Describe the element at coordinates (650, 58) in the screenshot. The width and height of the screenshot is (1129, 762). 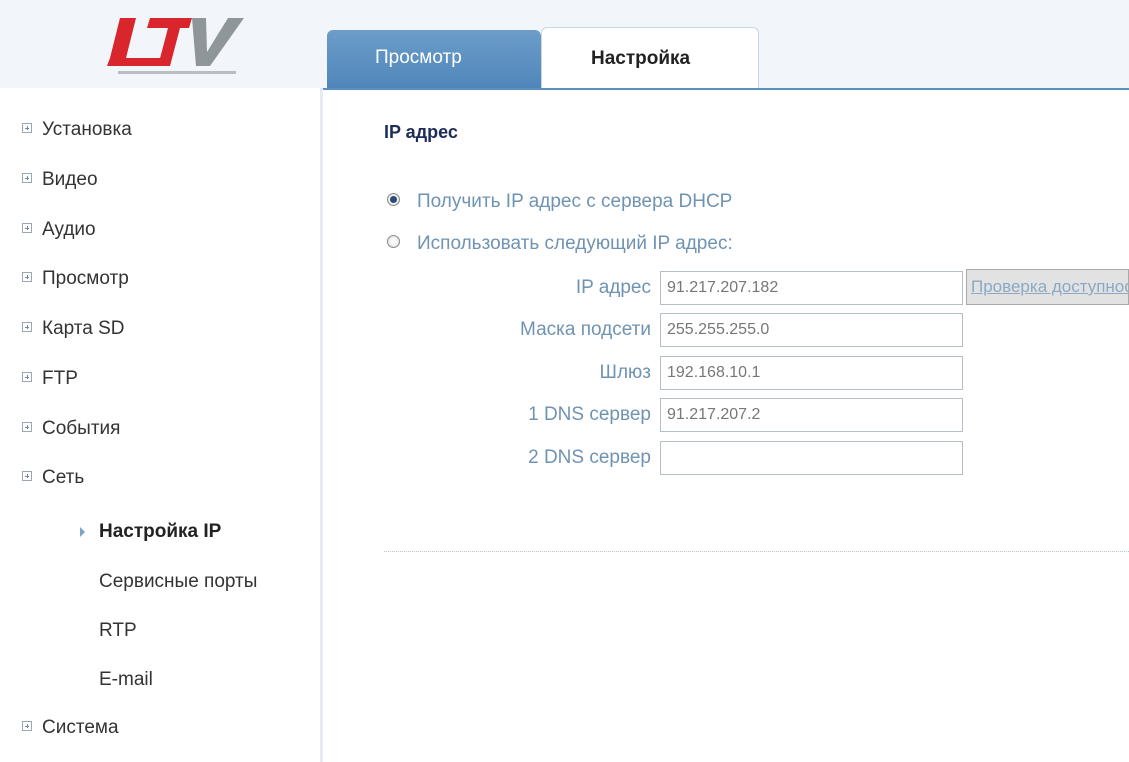
I see `tab-settings: Настройка` at that location.